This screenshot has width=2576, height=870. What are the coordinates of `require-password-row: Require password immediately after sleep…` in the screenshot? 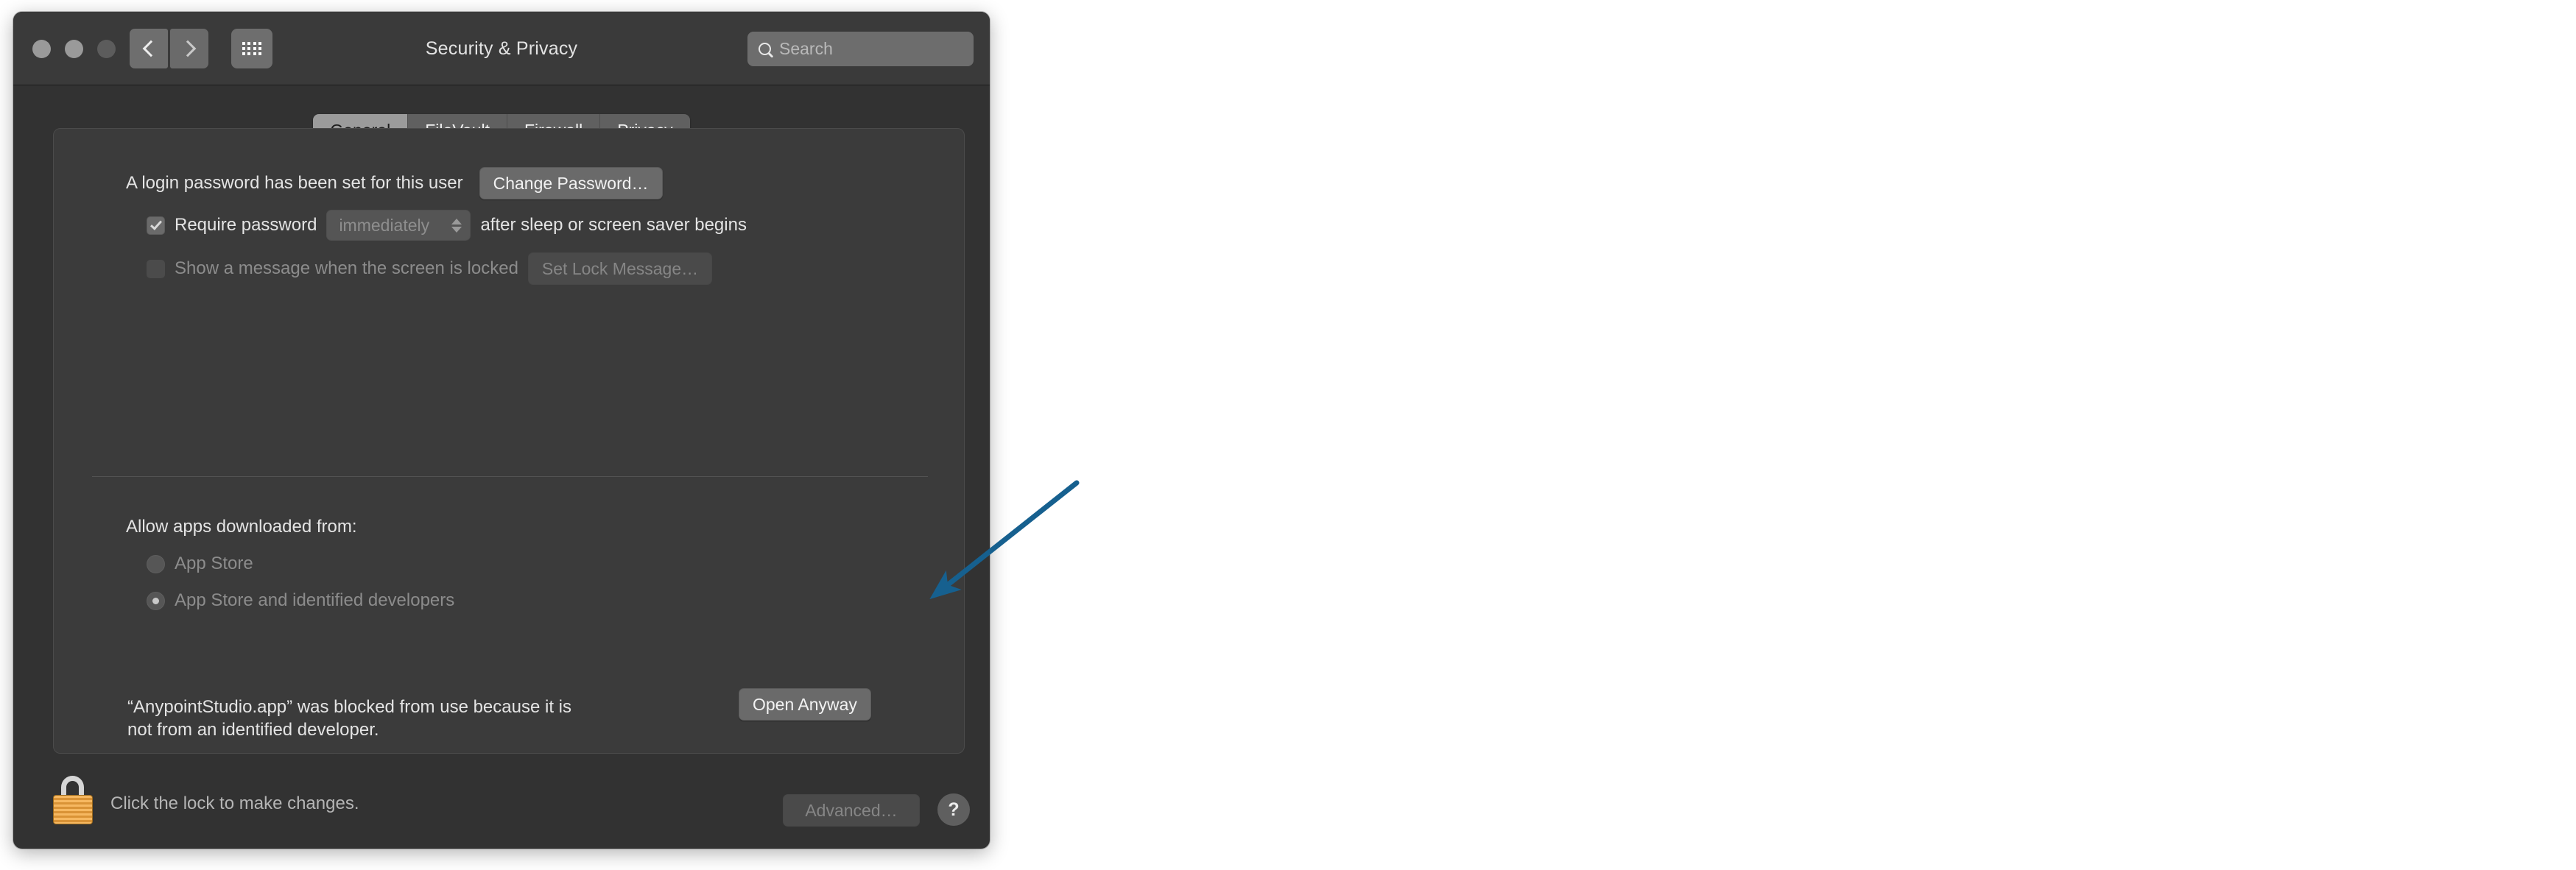 It's located at (447, 226).